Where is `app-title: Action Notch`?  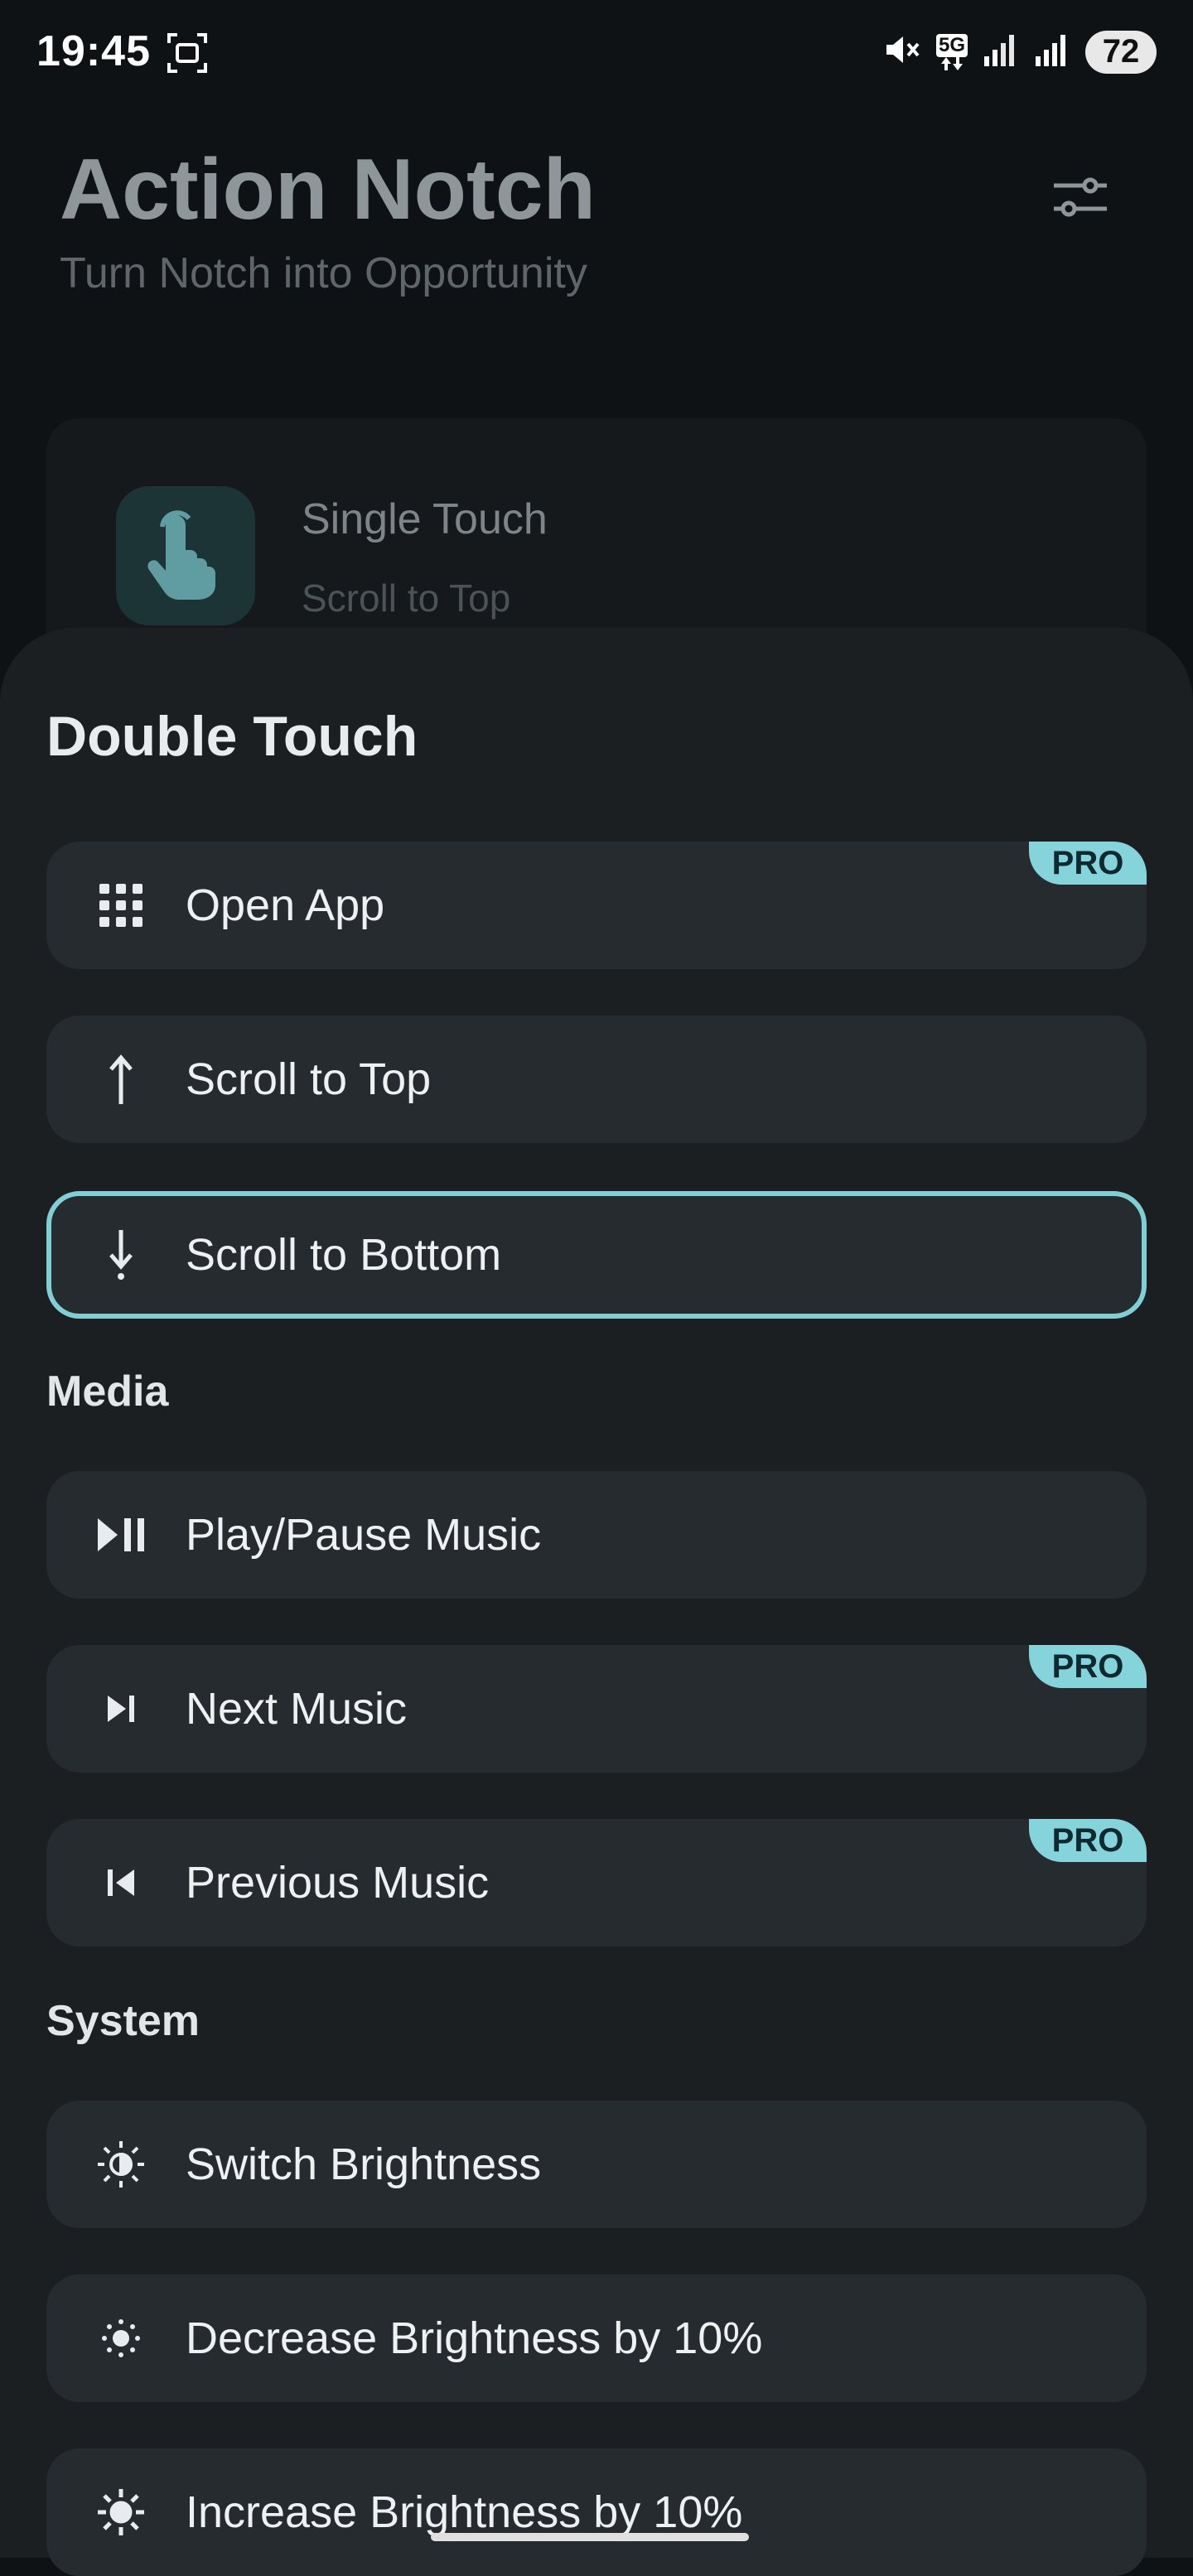
app-title: Action Notch is located at coordinates (328, 190).